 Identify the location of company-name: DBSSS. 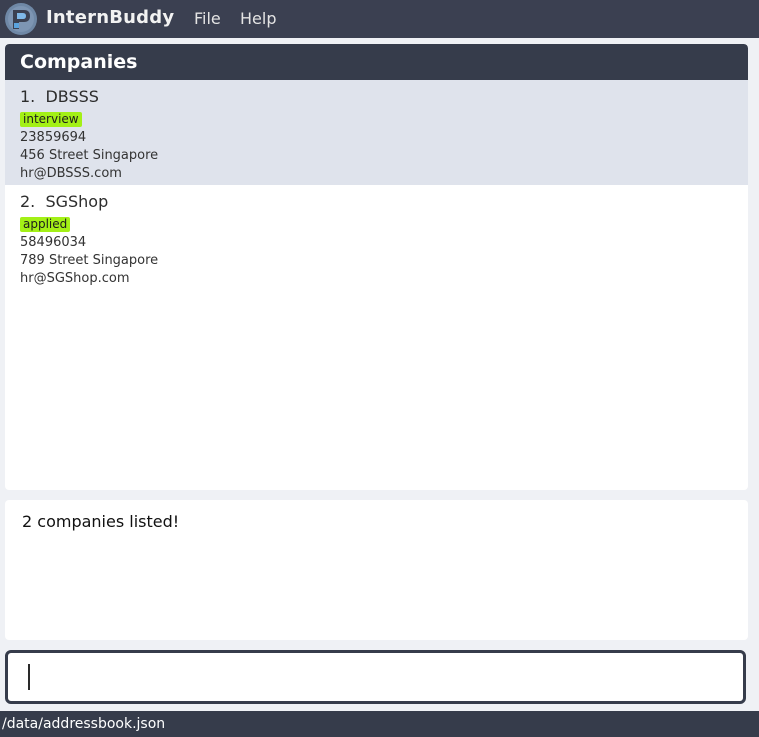
(72, 96).